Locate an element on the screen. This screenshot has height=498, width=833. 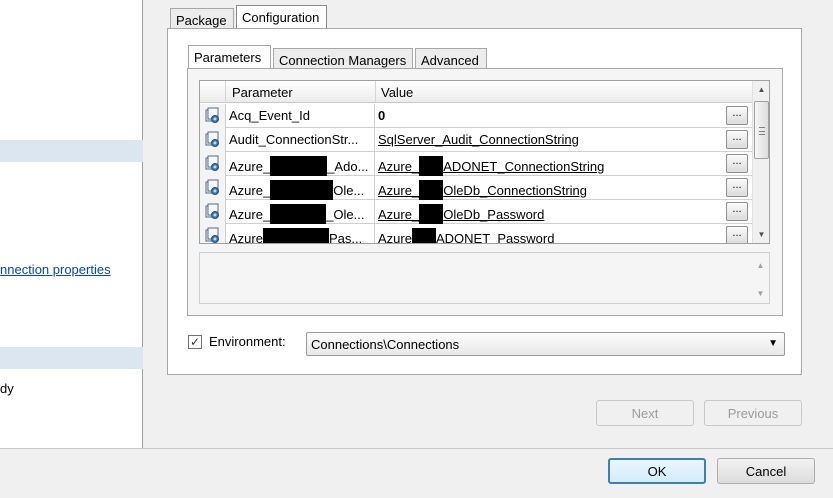
value-cell-text: Azure is located at coordinates (395, 237).